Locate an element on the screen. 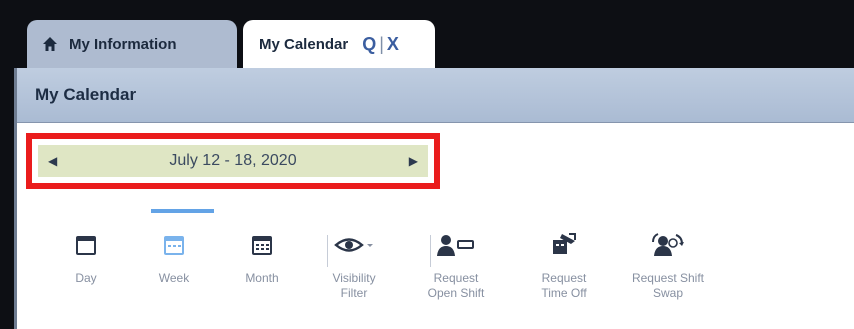 The height and width of the screenshot is (329, 854). eye-icon is located at coordinates (354, 245).